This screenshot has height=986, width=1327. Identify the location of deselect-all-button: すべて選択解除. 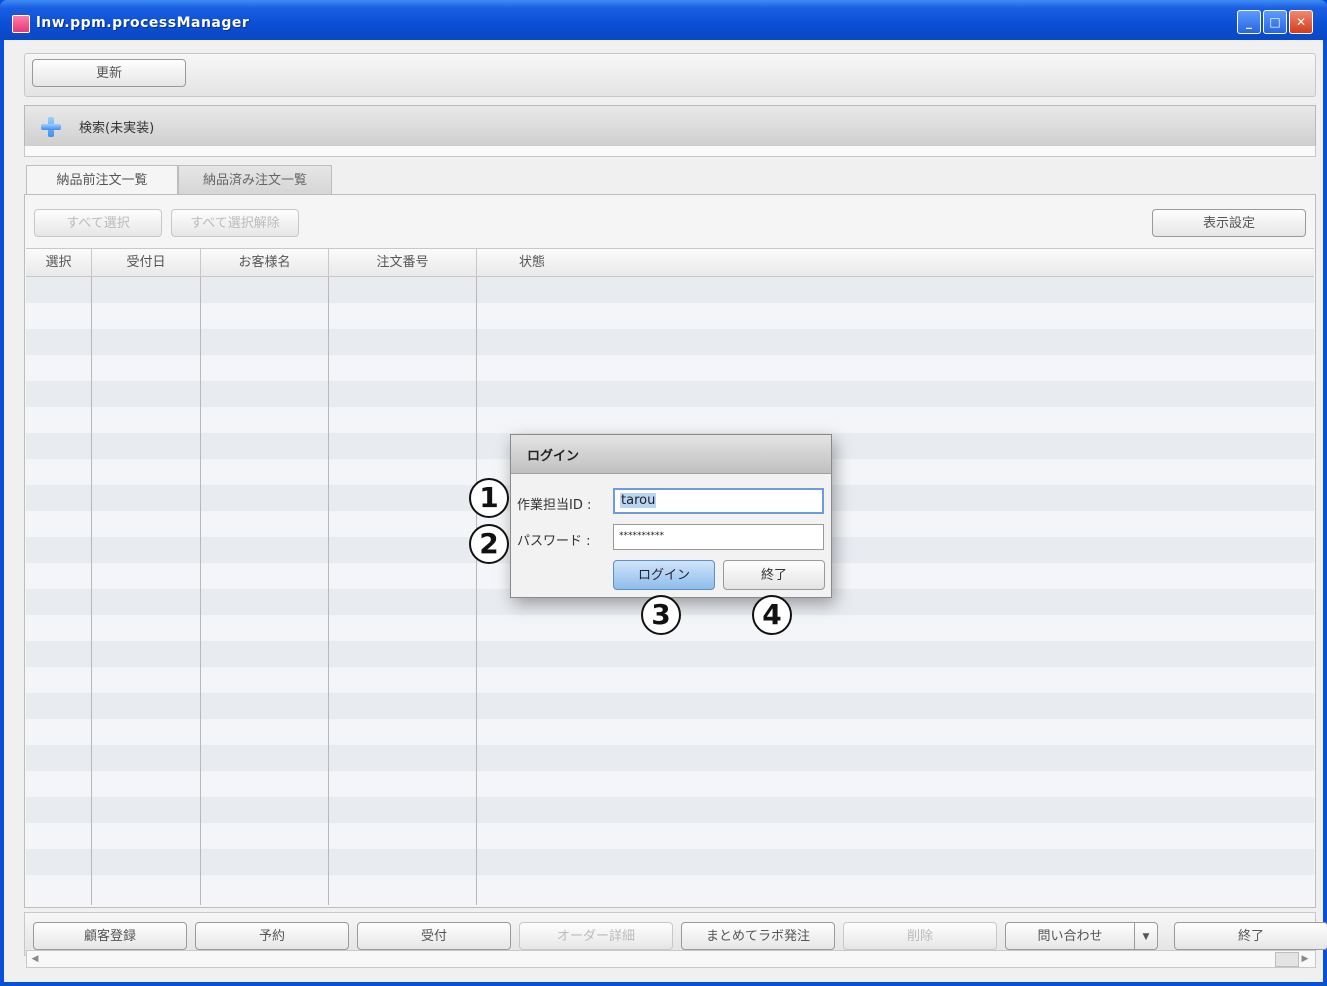
(235, 223).